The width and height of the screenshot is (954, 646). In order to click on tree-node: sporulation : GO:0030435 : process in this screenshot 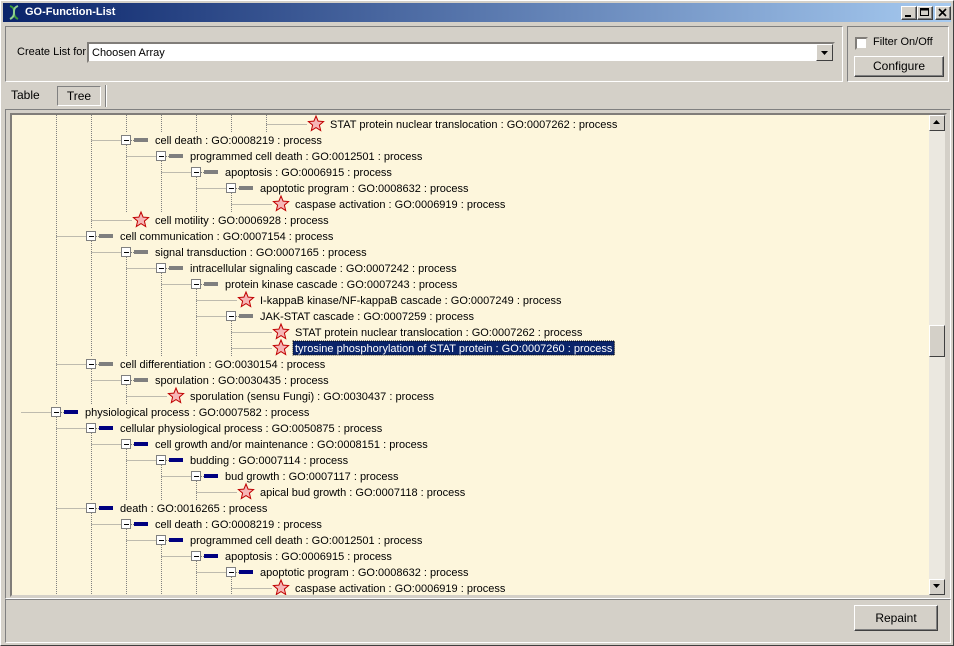, I will do `click(210, 381)`.